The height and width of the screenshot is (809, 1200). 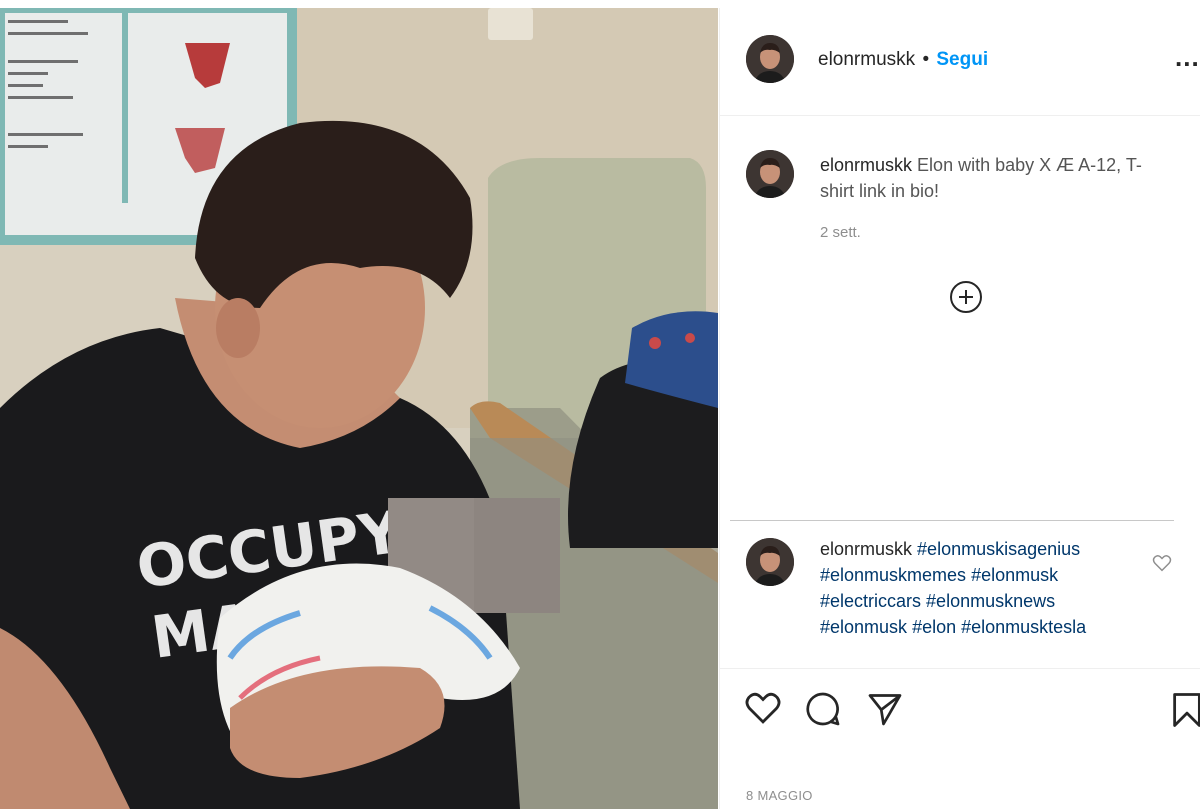 I want to click on post-date: 8 MAGGIO, so click(x=779, y=795).